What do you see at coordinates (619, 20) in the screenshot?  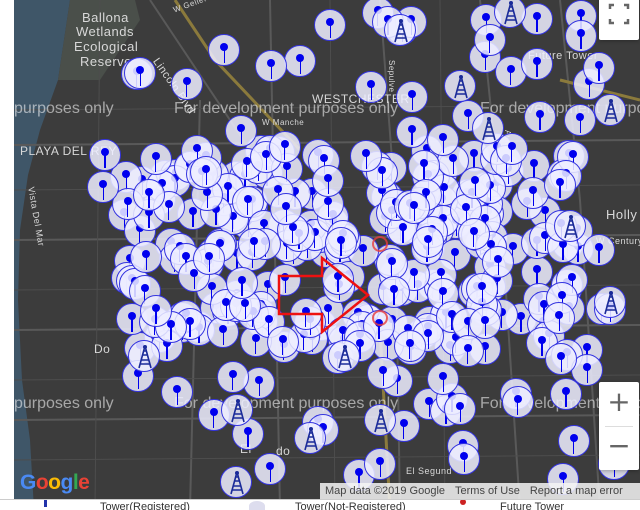 I see `fullscreen-button` at bounding box center [619, 20].